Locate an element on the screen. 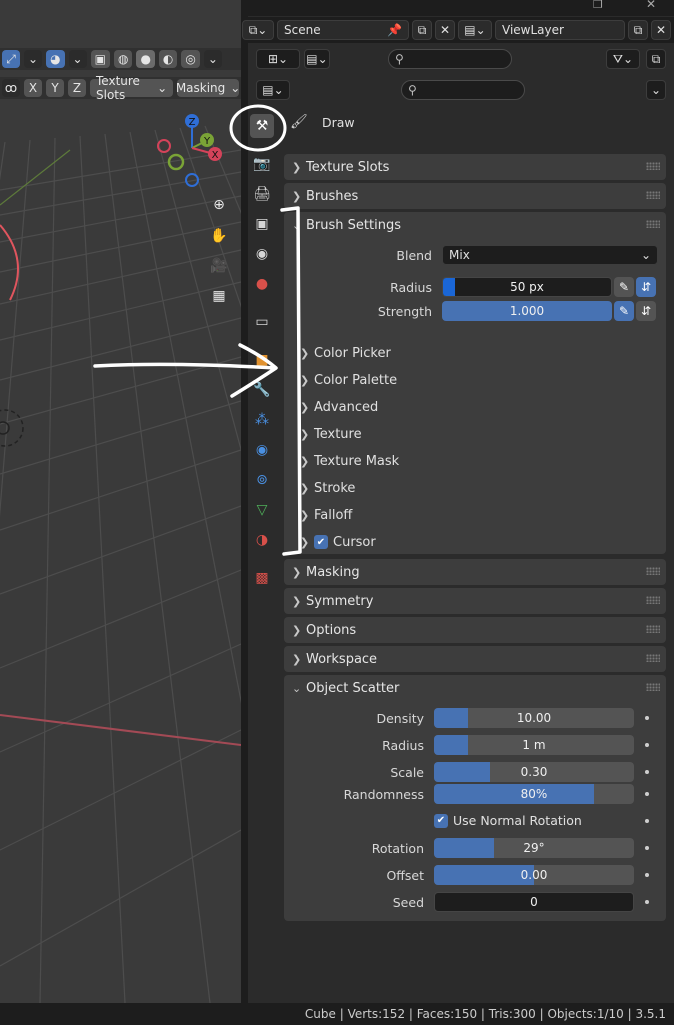 This screenshot has width=674, height=1025. material-shading-icon: ◐ is located at coordinates (168, 59).